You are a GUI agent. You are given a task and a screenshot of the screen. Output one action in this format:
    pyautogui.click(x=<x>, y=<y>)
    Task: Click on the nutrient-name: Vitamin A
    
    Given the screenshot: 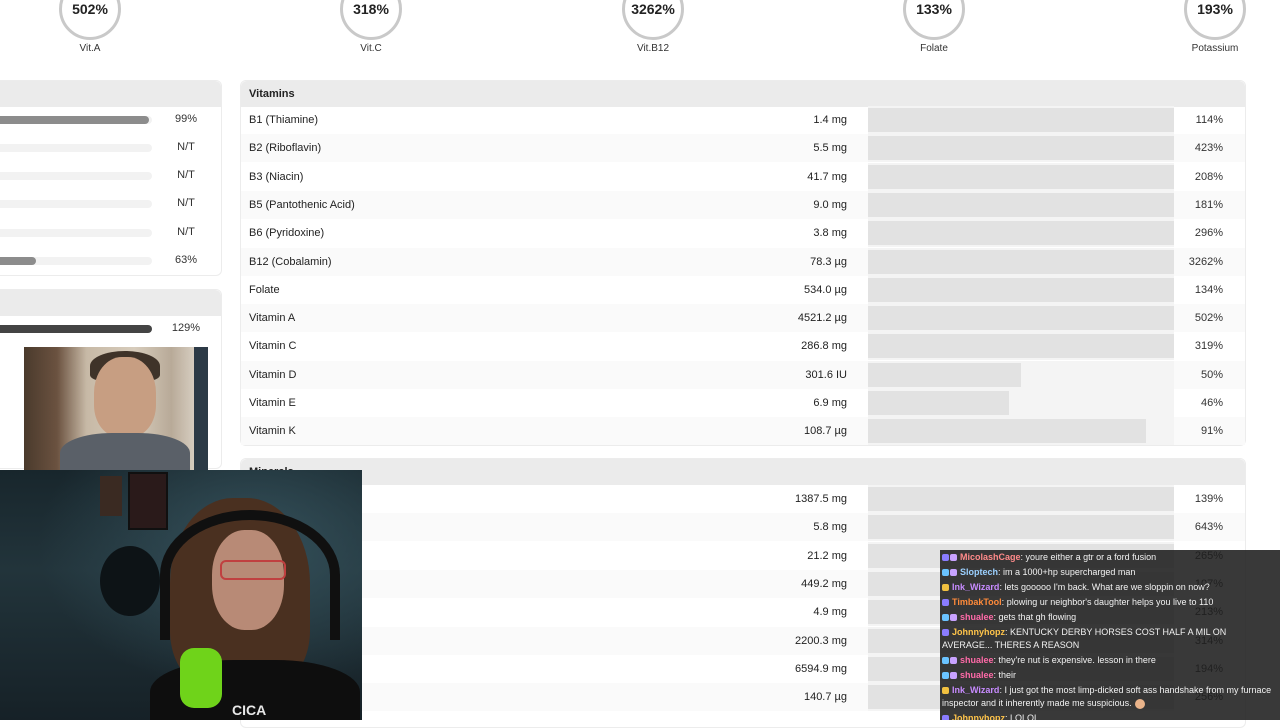 What is the action you would take?
    pyautogui.click(x=272, y=318)
    